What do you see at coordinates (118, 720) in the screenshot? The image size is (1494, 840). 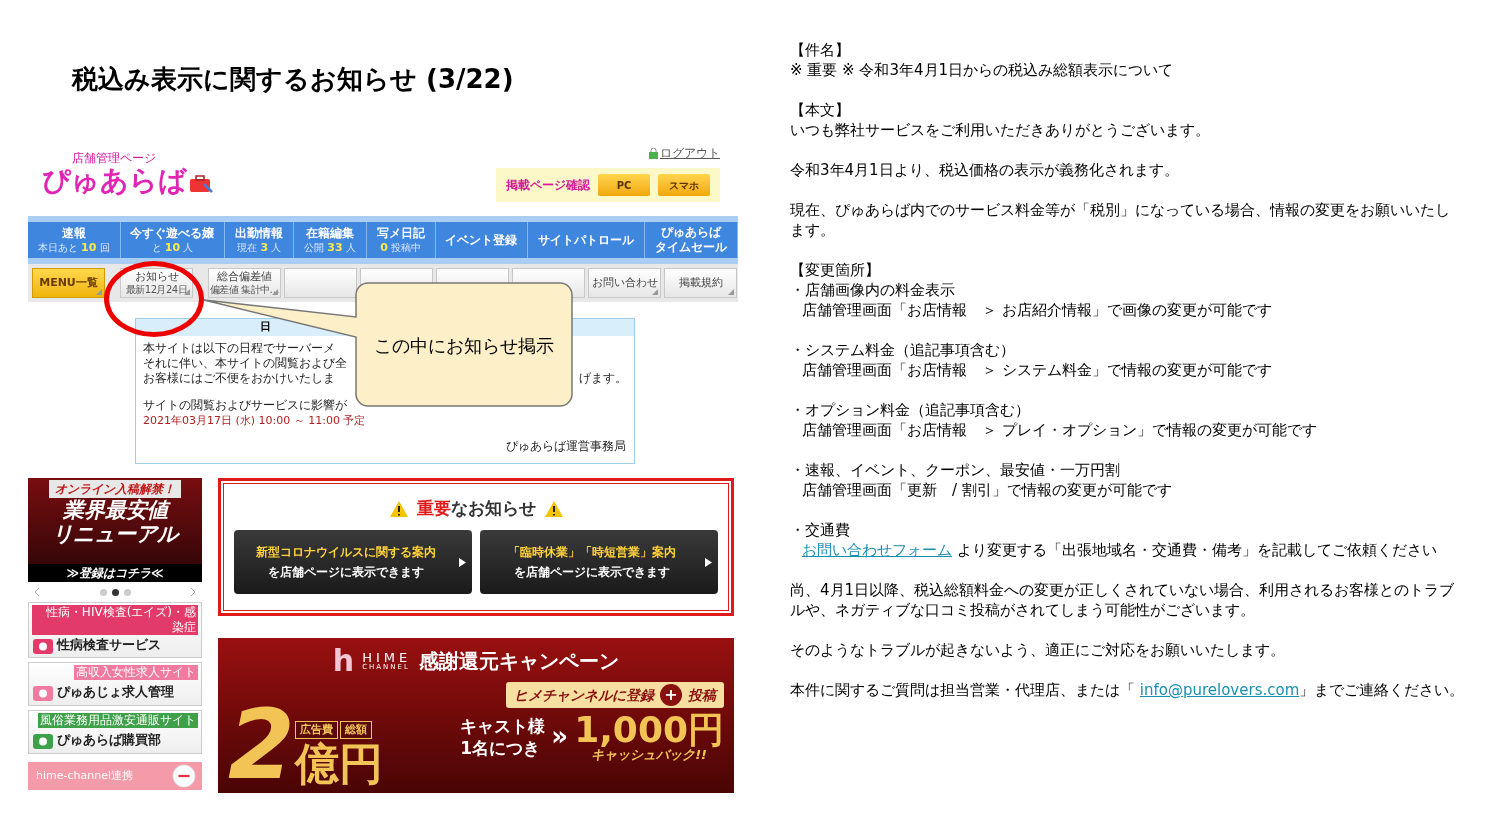 I see `service-tag: 風俗業務用品激安通販サイト` at bounding box center [118, 720].